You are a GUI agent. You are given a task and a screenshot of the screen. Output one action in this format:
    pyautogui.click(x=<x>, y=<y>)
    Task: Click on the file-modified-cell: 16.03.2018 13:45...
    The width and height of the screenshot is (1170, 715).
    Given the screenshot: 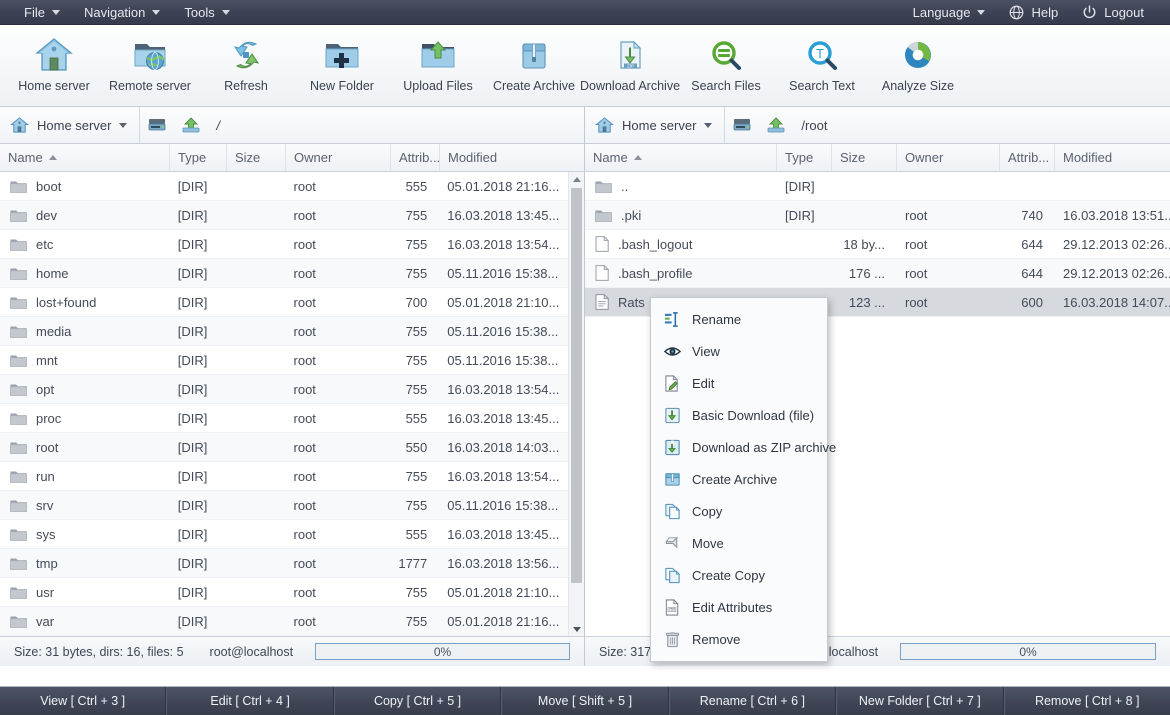 What is the action you would take?
    pyautogui.click(x=503, y=215)
    